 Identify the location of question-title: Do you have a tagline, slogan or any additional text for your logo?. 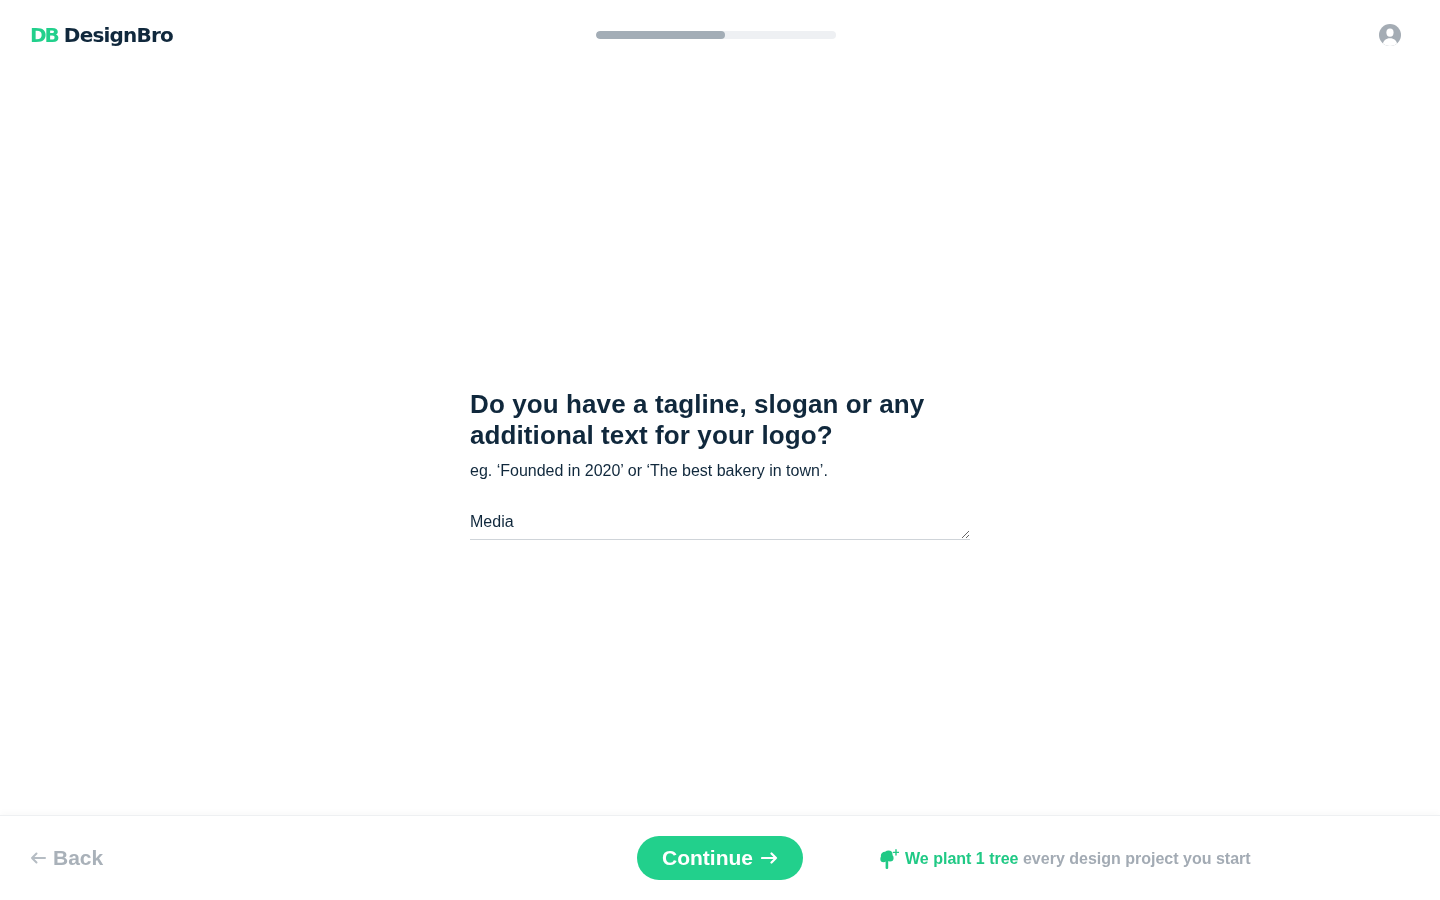
(698, 420).